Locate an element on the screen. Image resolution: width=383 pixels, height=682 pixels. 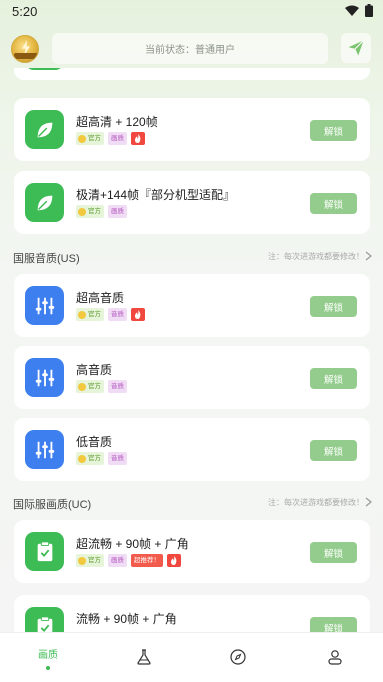
section-title: 国服音质(US) is located at coordinates (46, 259).